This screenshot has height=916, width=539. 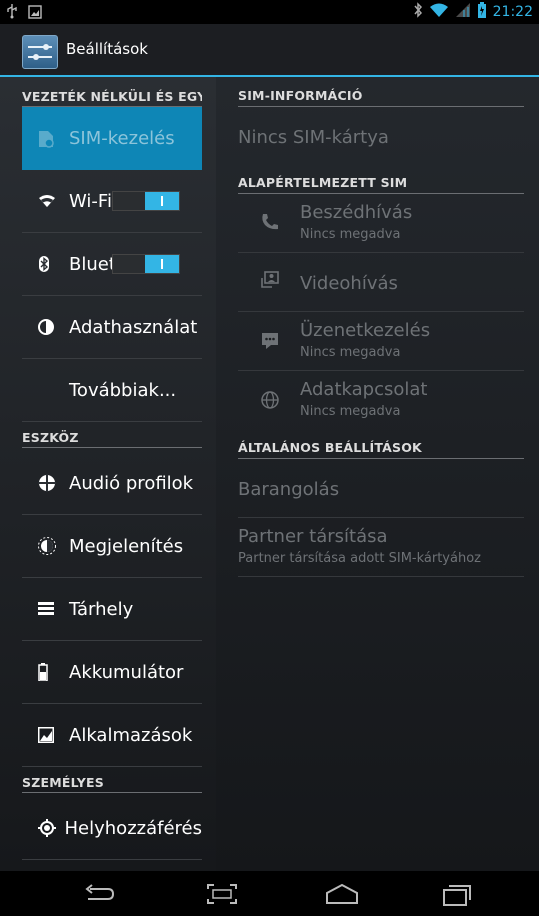 What do you see at coordinates (271, 223) in the screenshot?
I see `phone-icon` at bounding box center [271, 223].